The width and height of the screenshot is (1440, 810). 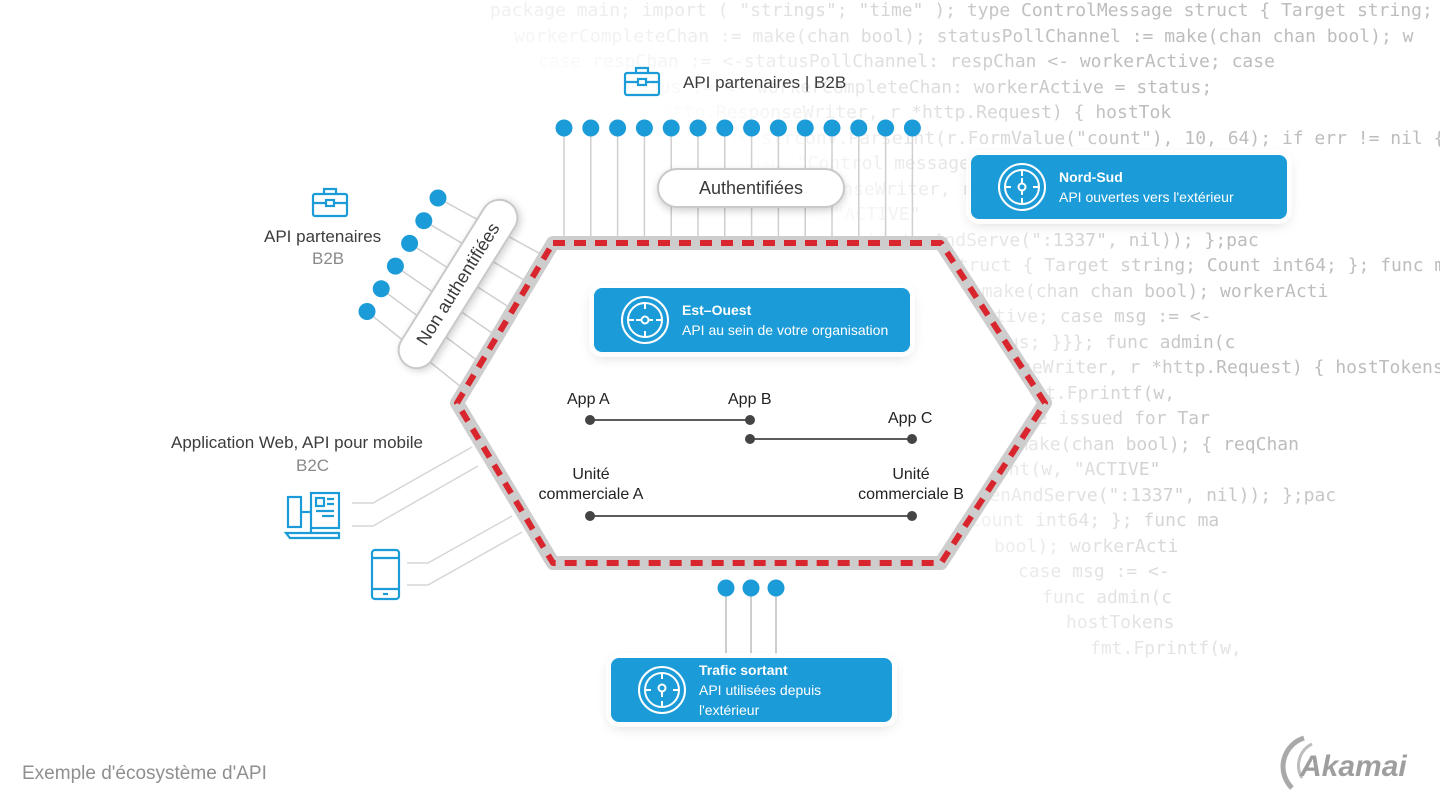 What do you see at coordinates (910, 418) in the screenshot?
I see `app-c-label: App C` at bounding box center [910, 418].